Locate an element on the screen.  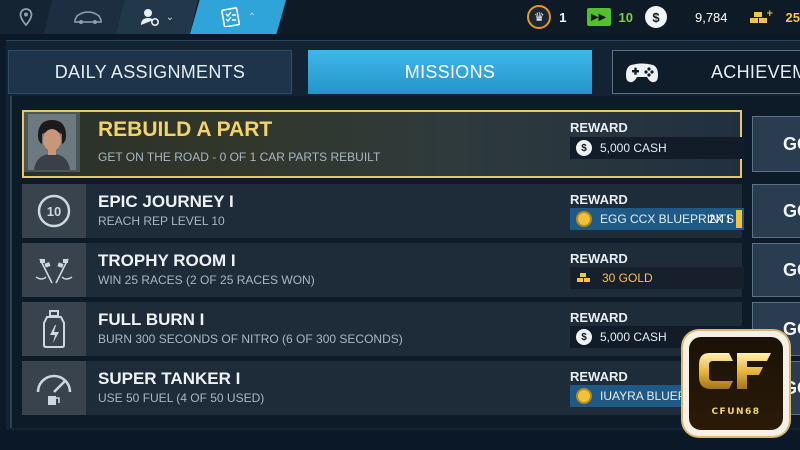
top-nav: ⌄ ⌃ is located at coordinates (143, 17).